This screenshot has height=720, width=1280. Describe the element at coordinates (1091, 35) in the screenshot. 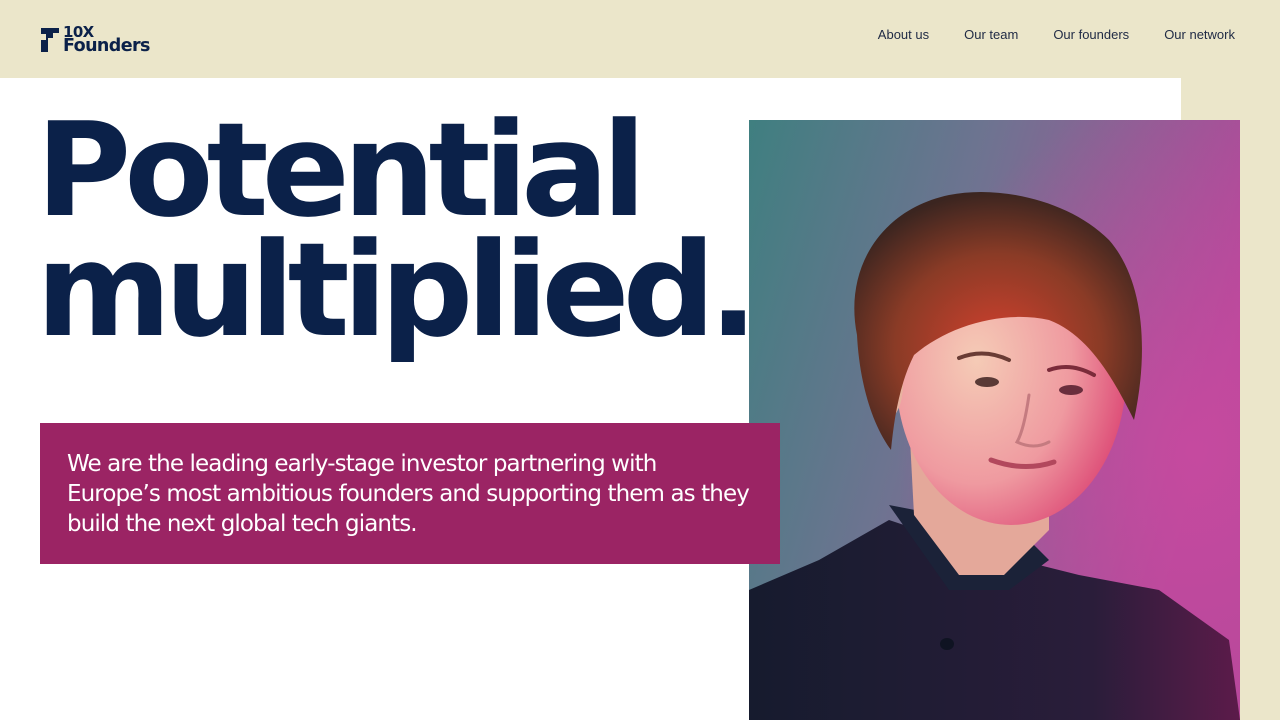

I see `nav-our-founders: Our founders` at that location.